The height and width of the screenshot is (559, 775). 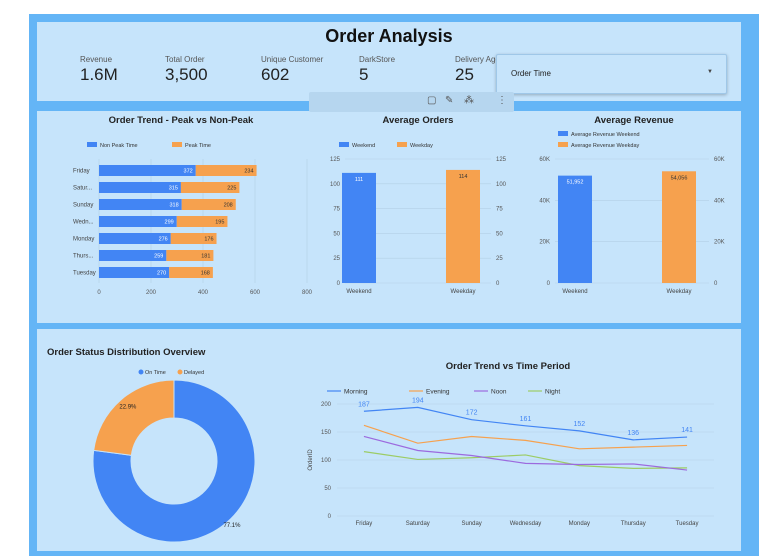 What do you see at coordinates (687, 430) in the screenshot?
I see `point-label: 141` at bounding box center [687, 430].